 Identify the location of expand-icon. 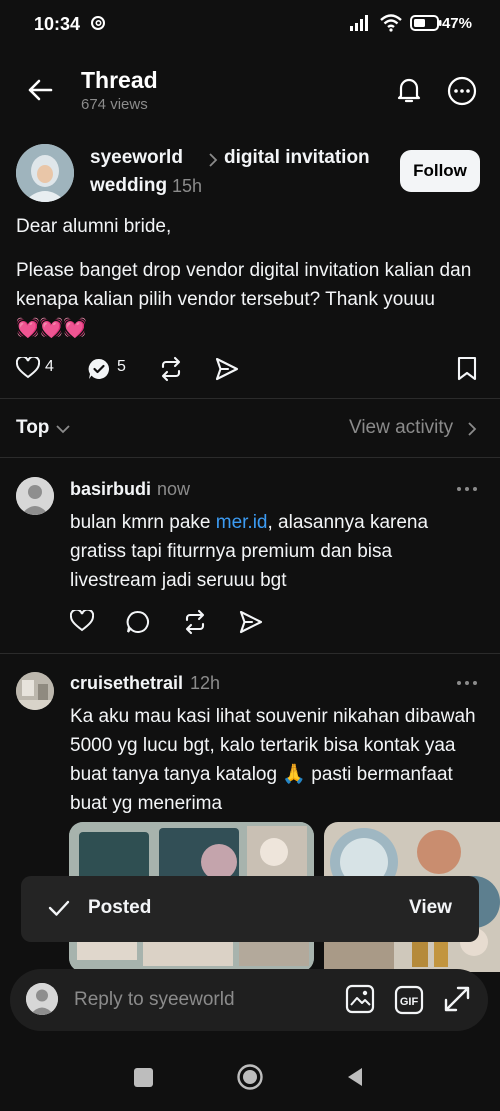
(457, 999).